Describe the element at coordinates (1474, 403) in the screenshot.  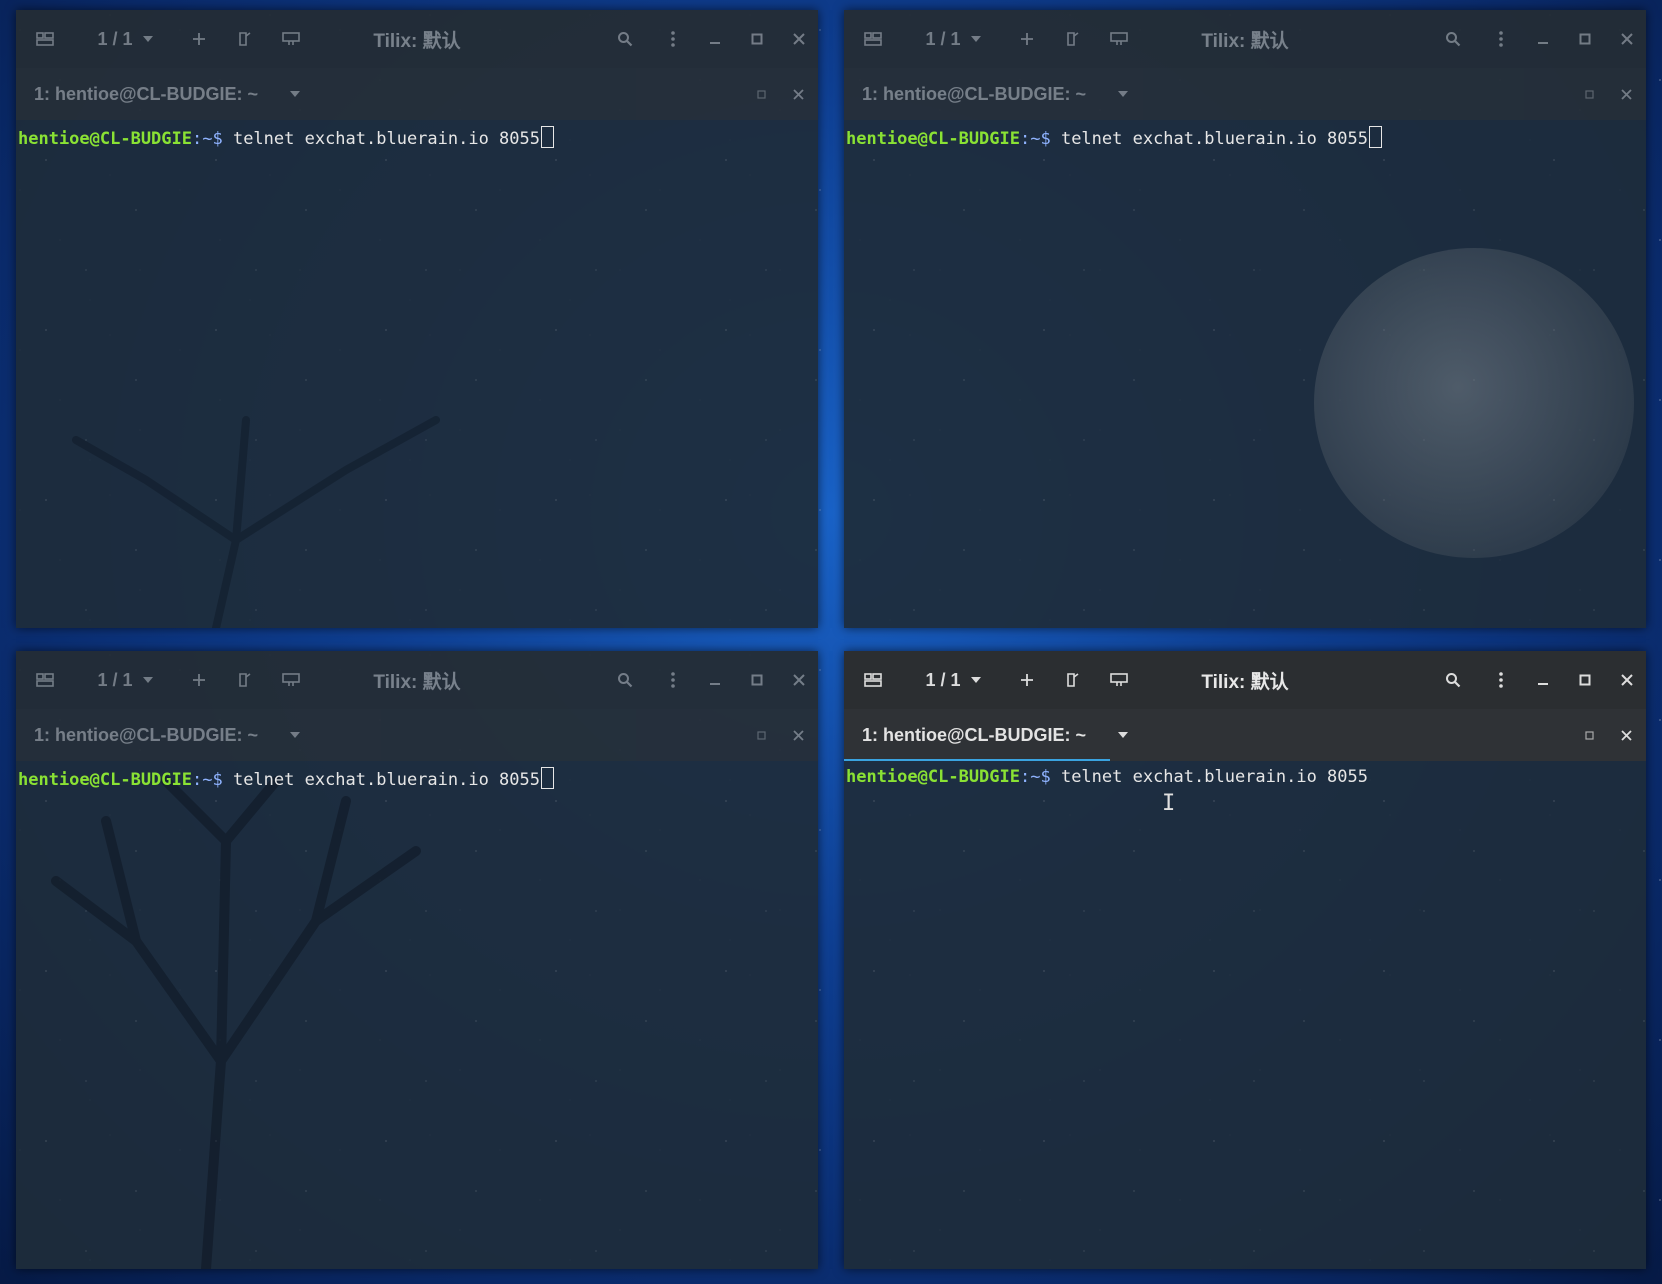
I see `wallpaper-moon` at that location.